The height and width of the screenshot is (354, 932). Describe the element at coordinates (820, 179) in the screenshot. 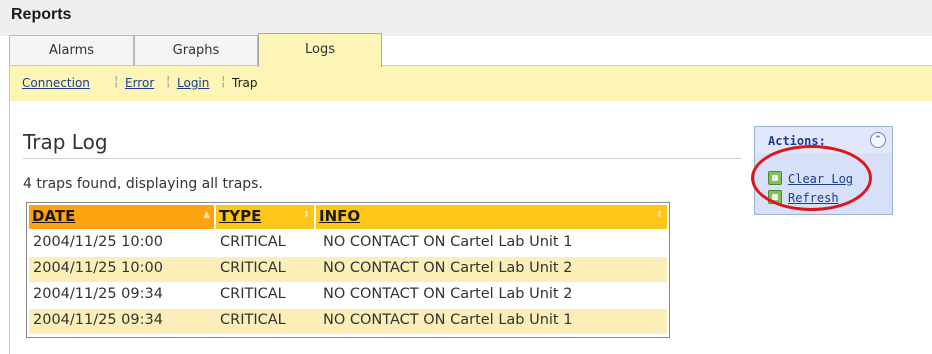

I see `clear-log-link: Clear Log` at that location.